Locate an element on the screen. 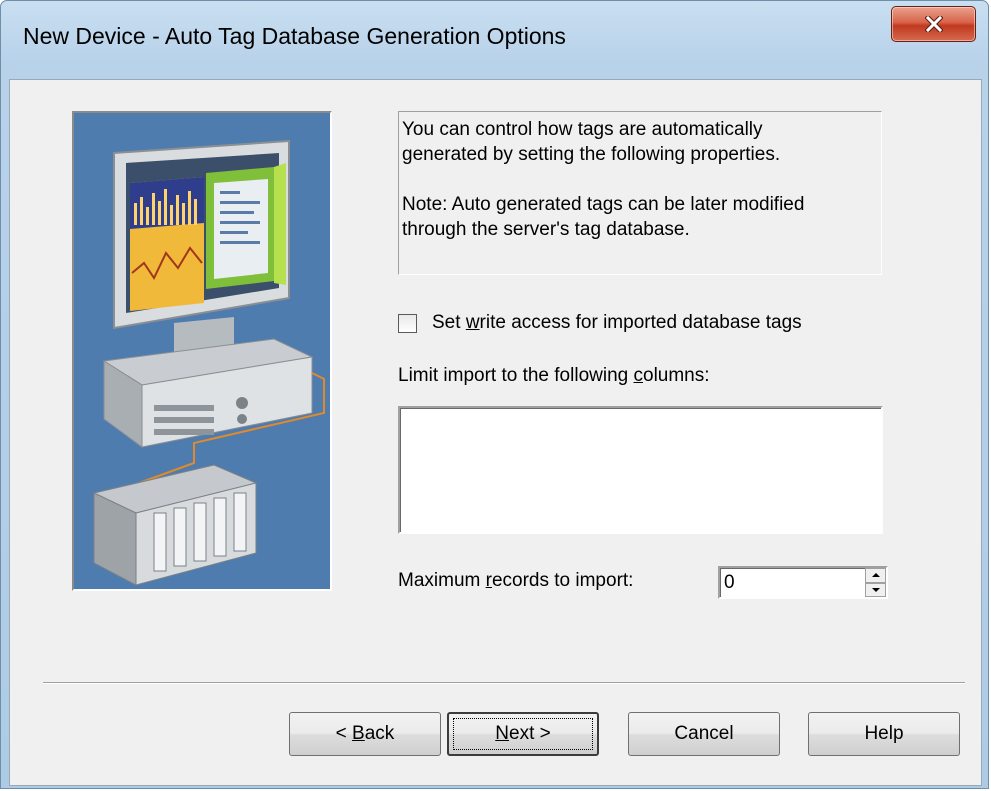  close-icon is located at coordinates (933, 24).